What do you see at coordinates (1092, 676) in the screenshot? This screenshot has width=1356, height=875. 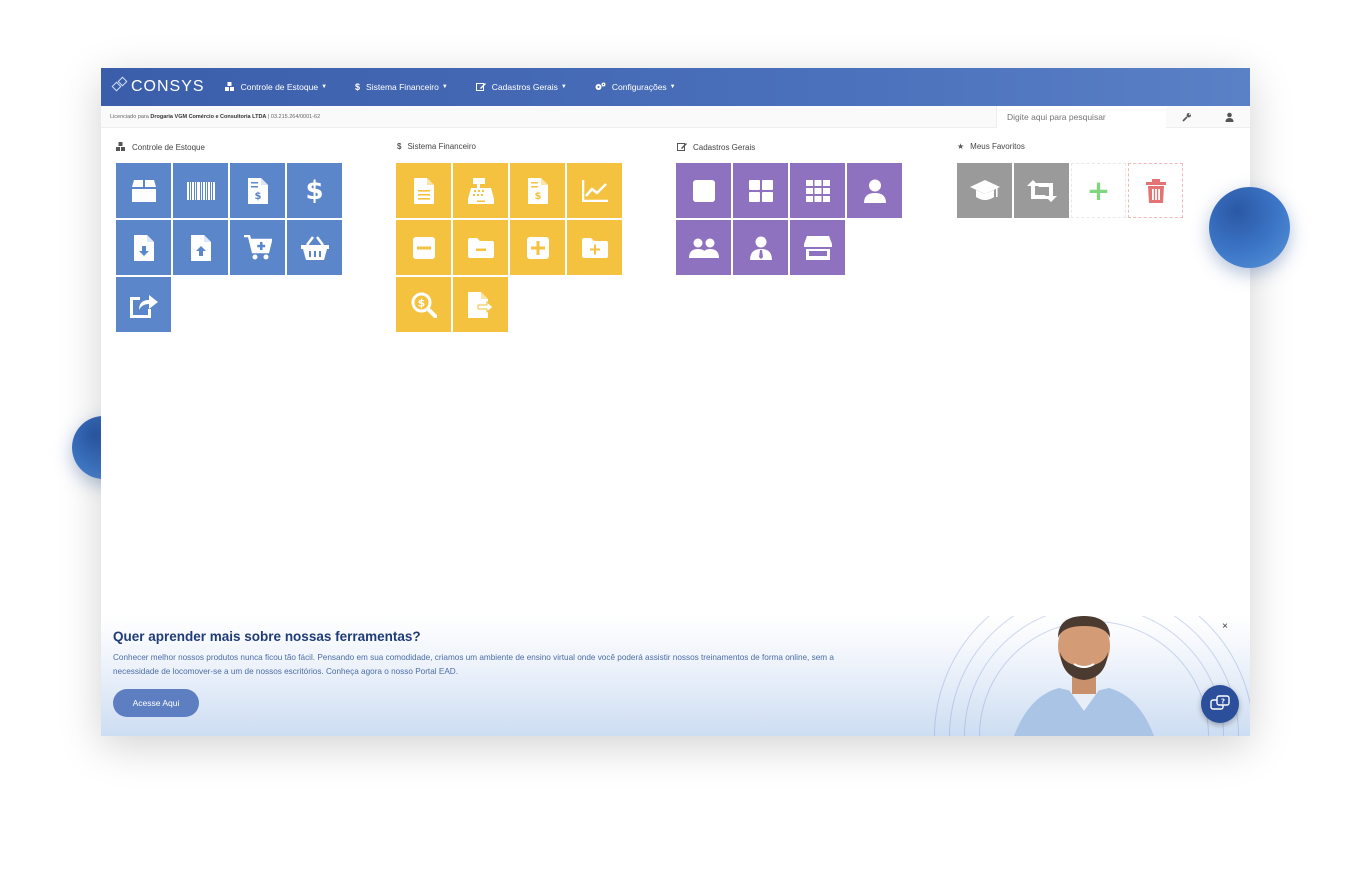 I see `banner-person-image` at bounding box center [1092, 676].